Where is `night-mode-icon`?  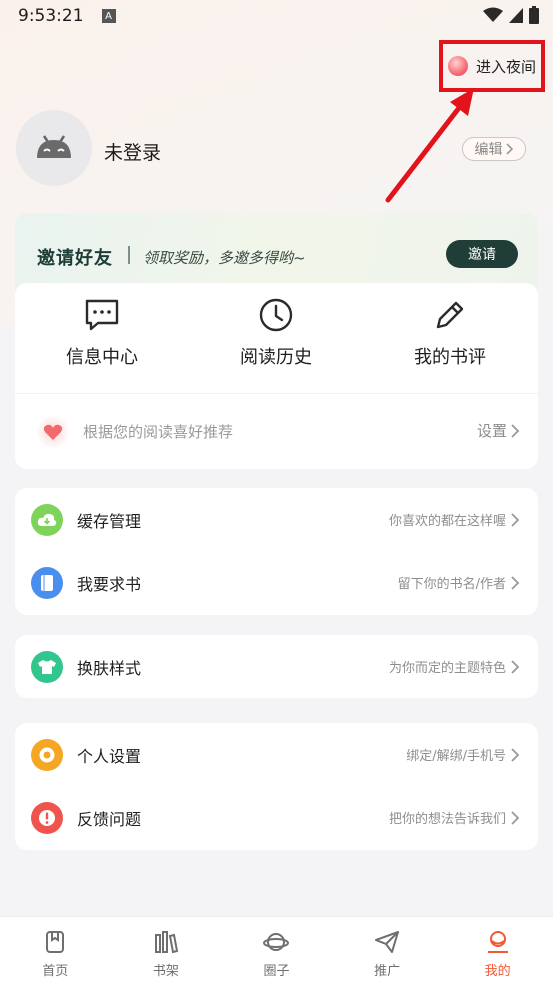
night-mode-icon is located at coordinates (457, 66).